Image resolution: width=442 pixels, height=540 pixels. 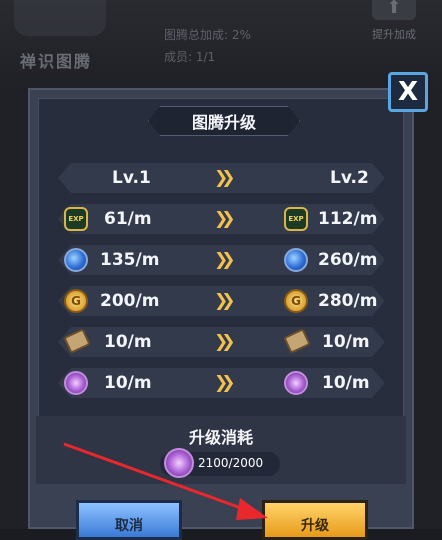 I want to click on level-next: Lv.2, so click(x=349, y=178).